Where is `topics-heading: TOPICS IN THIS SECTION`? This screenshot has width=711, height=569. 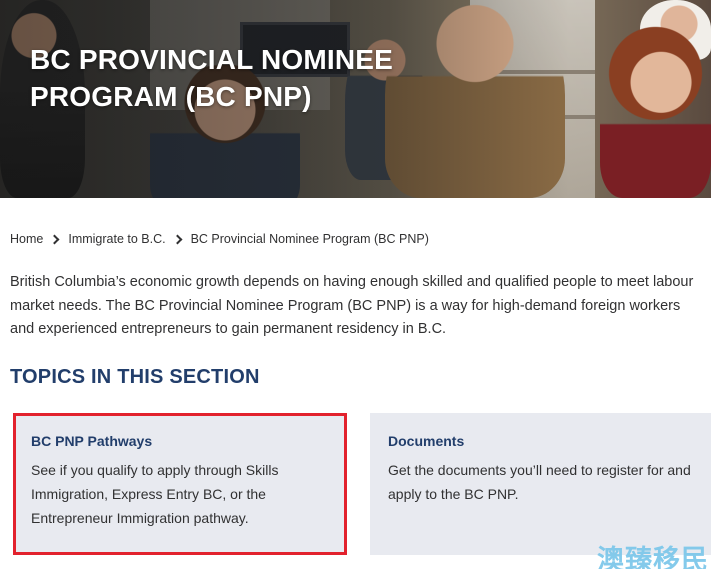 topics-heading: TOPICS IN THIS SECTION is located at coordinates (135, 377).